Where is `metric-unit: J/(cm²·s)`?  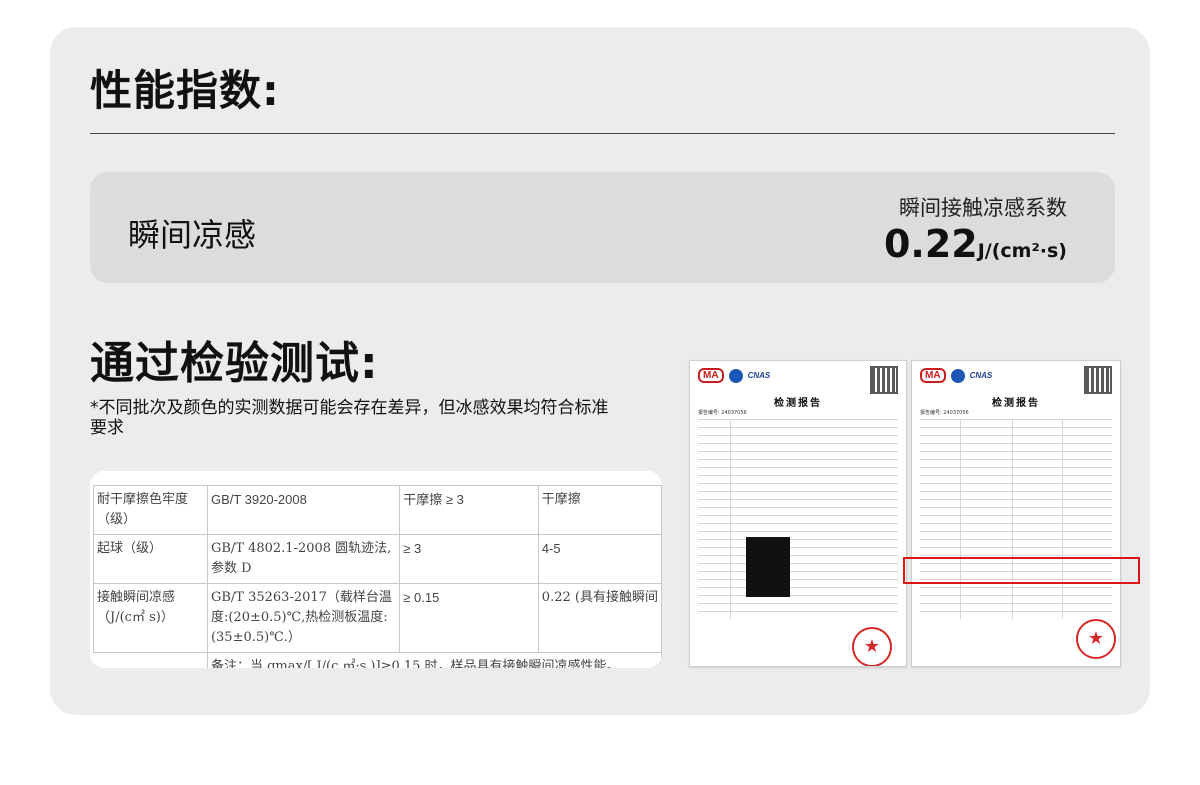 metric-unit: J/(cm²·s) is located at coordinates (1022, 251).